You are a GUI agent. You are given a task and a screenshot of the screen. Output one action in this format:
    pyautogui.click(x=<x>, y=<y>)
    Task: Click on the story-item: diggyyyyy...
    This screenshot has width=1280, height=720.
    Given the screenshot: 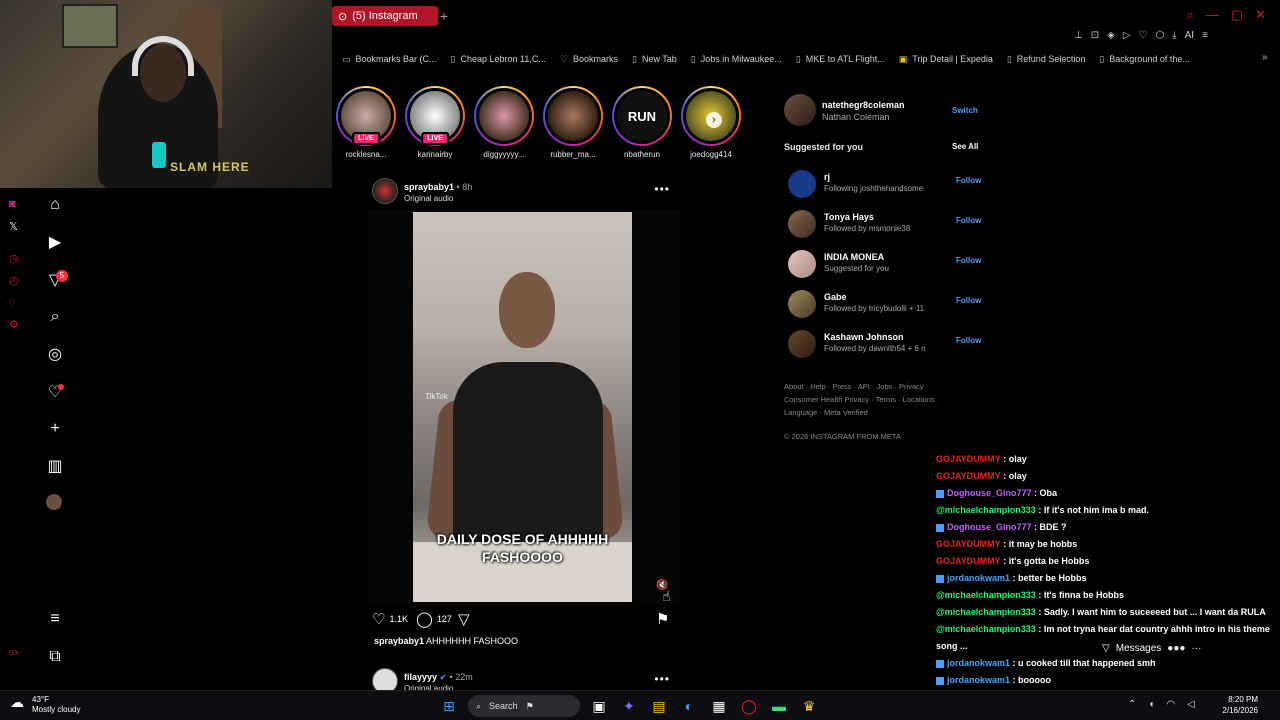 What is the action you would take?
    pyautogui.click(x=504, y=122)
    